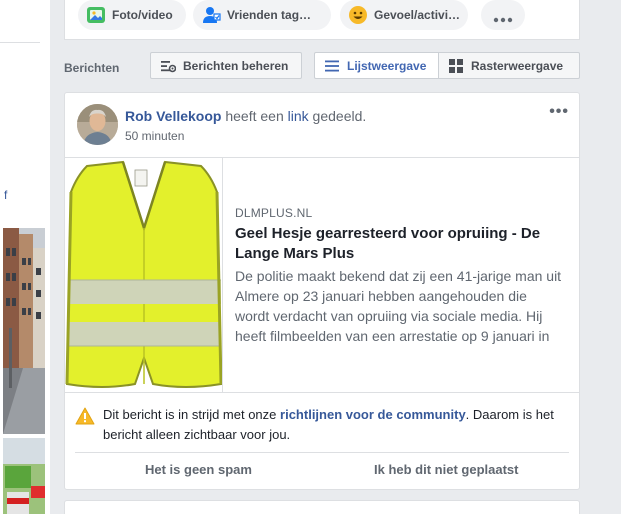 This screenshot has width=624, height=514. Describe the element at coordinates (517, 65) in the screenshot. I see `grid-view-label: Rasterweergave` at that location.